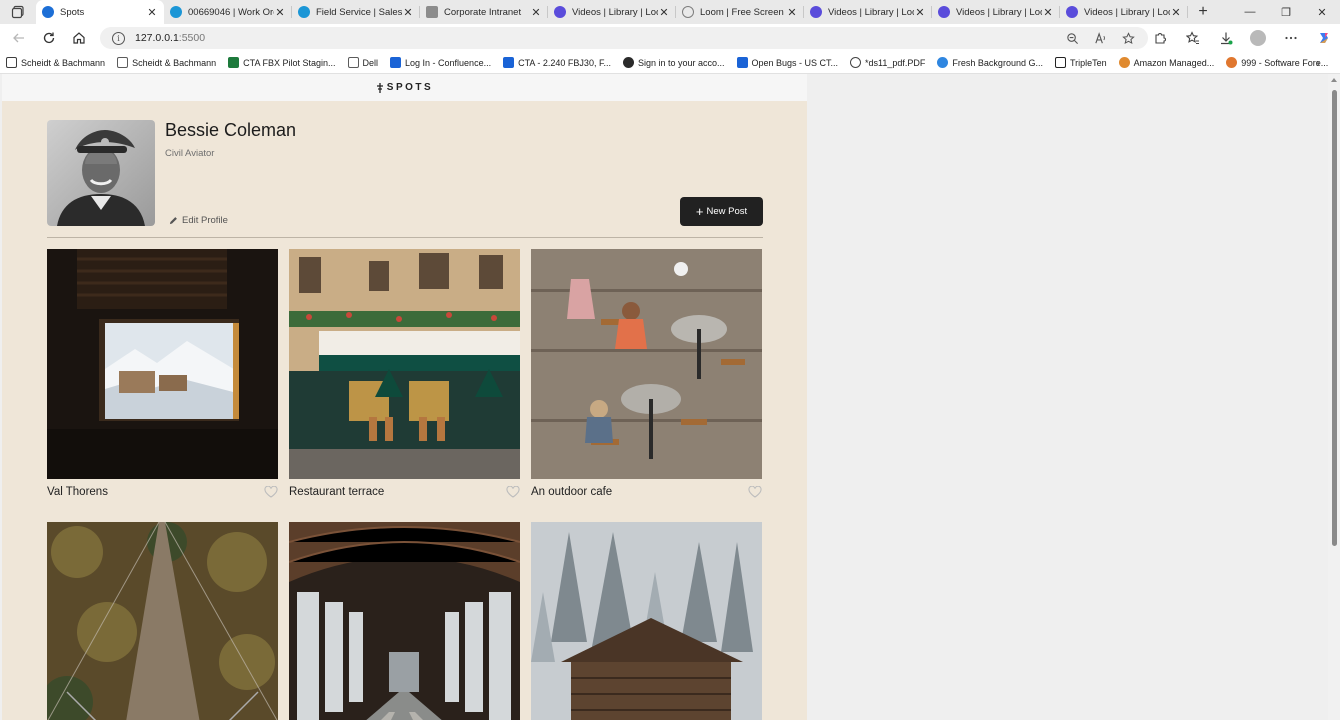  What do you see at coordinates (740, 12) in the screenshot?
I see `tab-loom-free: Loom | Free Screen & V... ✕` at bounding box center [740, 12].